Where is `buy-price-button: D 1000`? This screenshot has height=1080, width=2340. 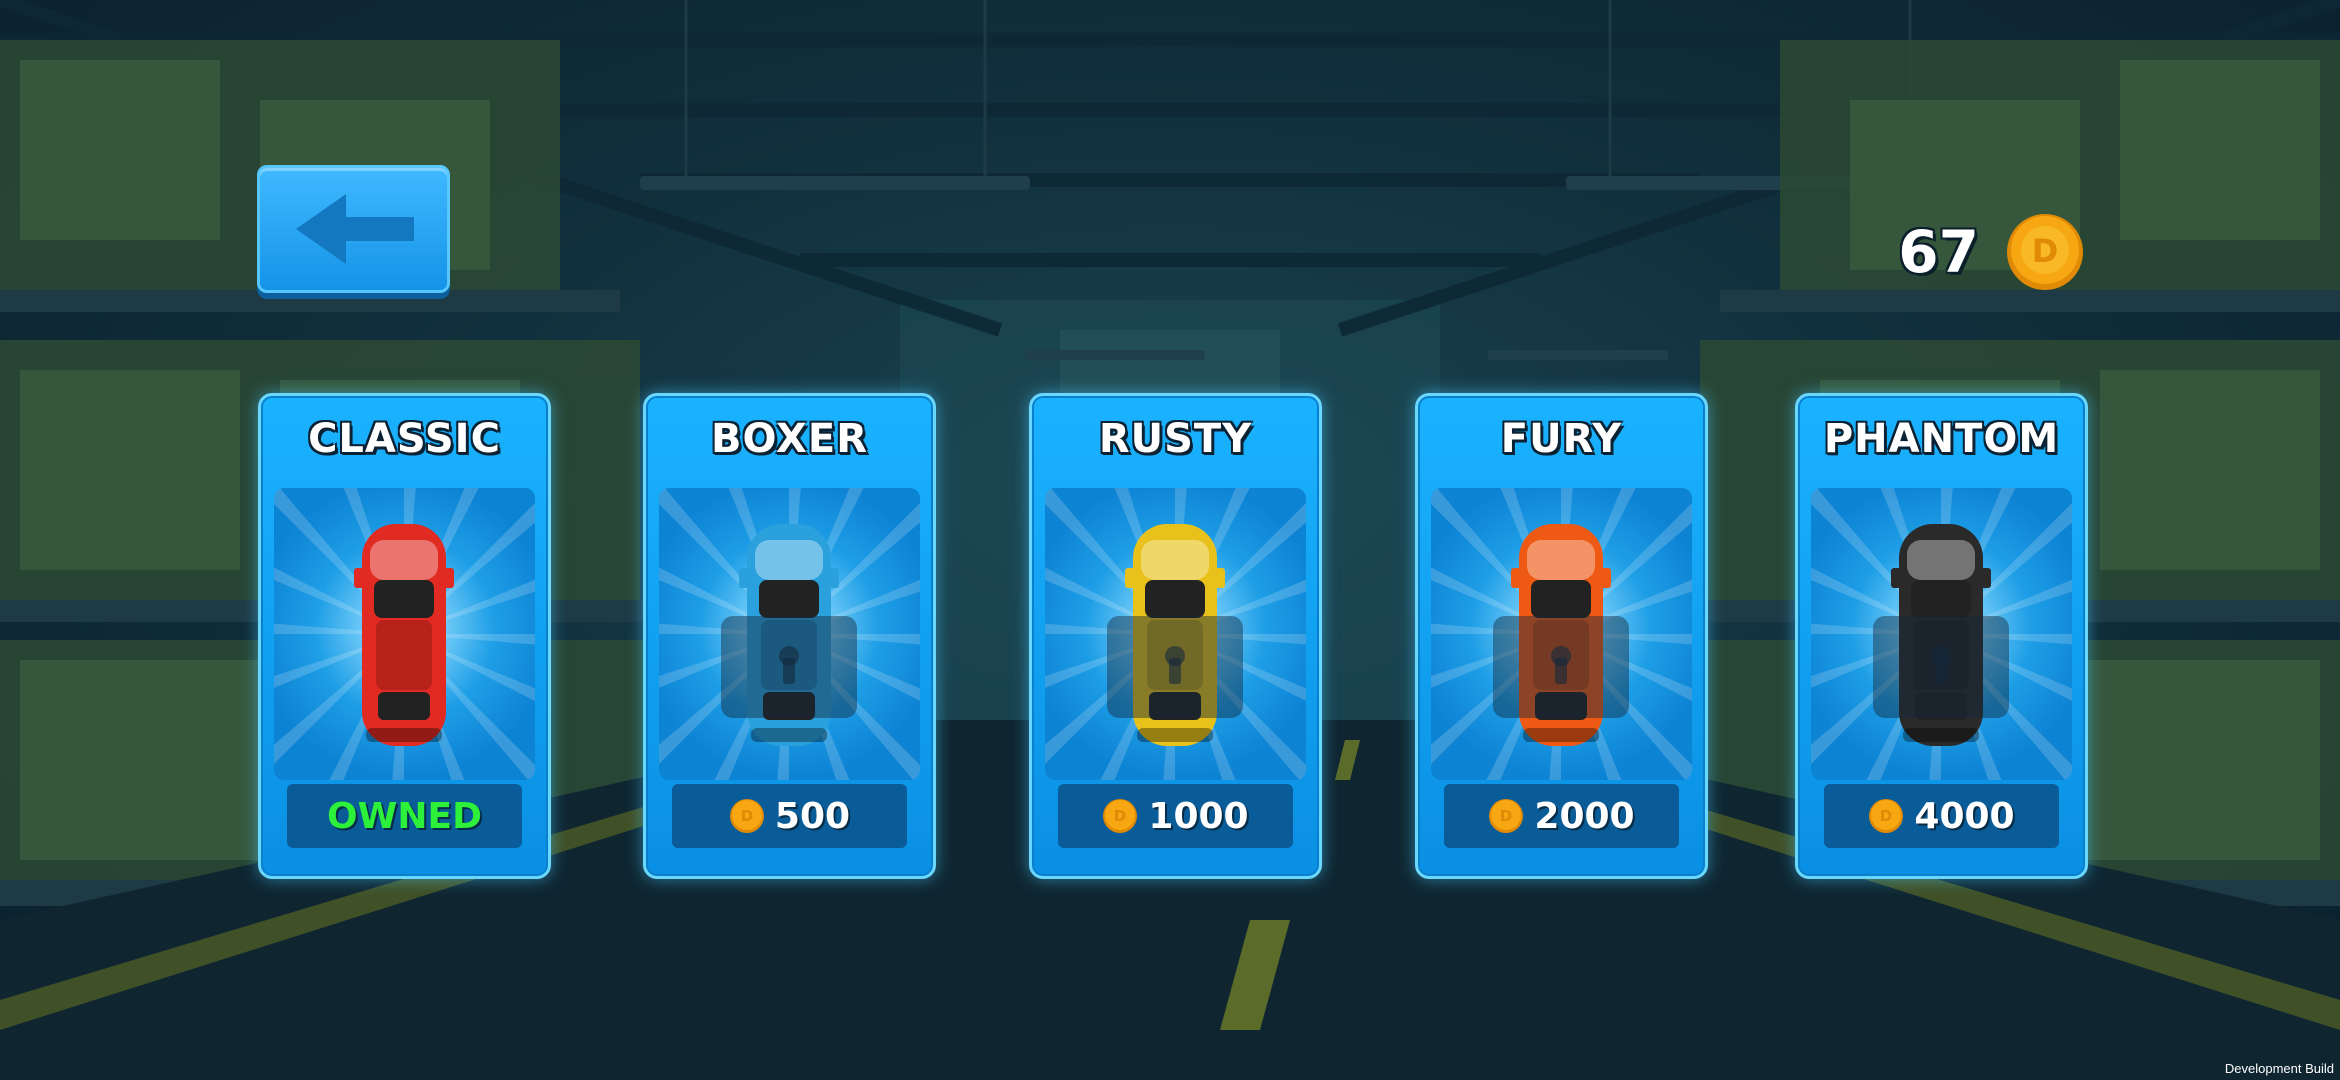 buy-price-button: D 1000 is located at coordinates (1175, 816).